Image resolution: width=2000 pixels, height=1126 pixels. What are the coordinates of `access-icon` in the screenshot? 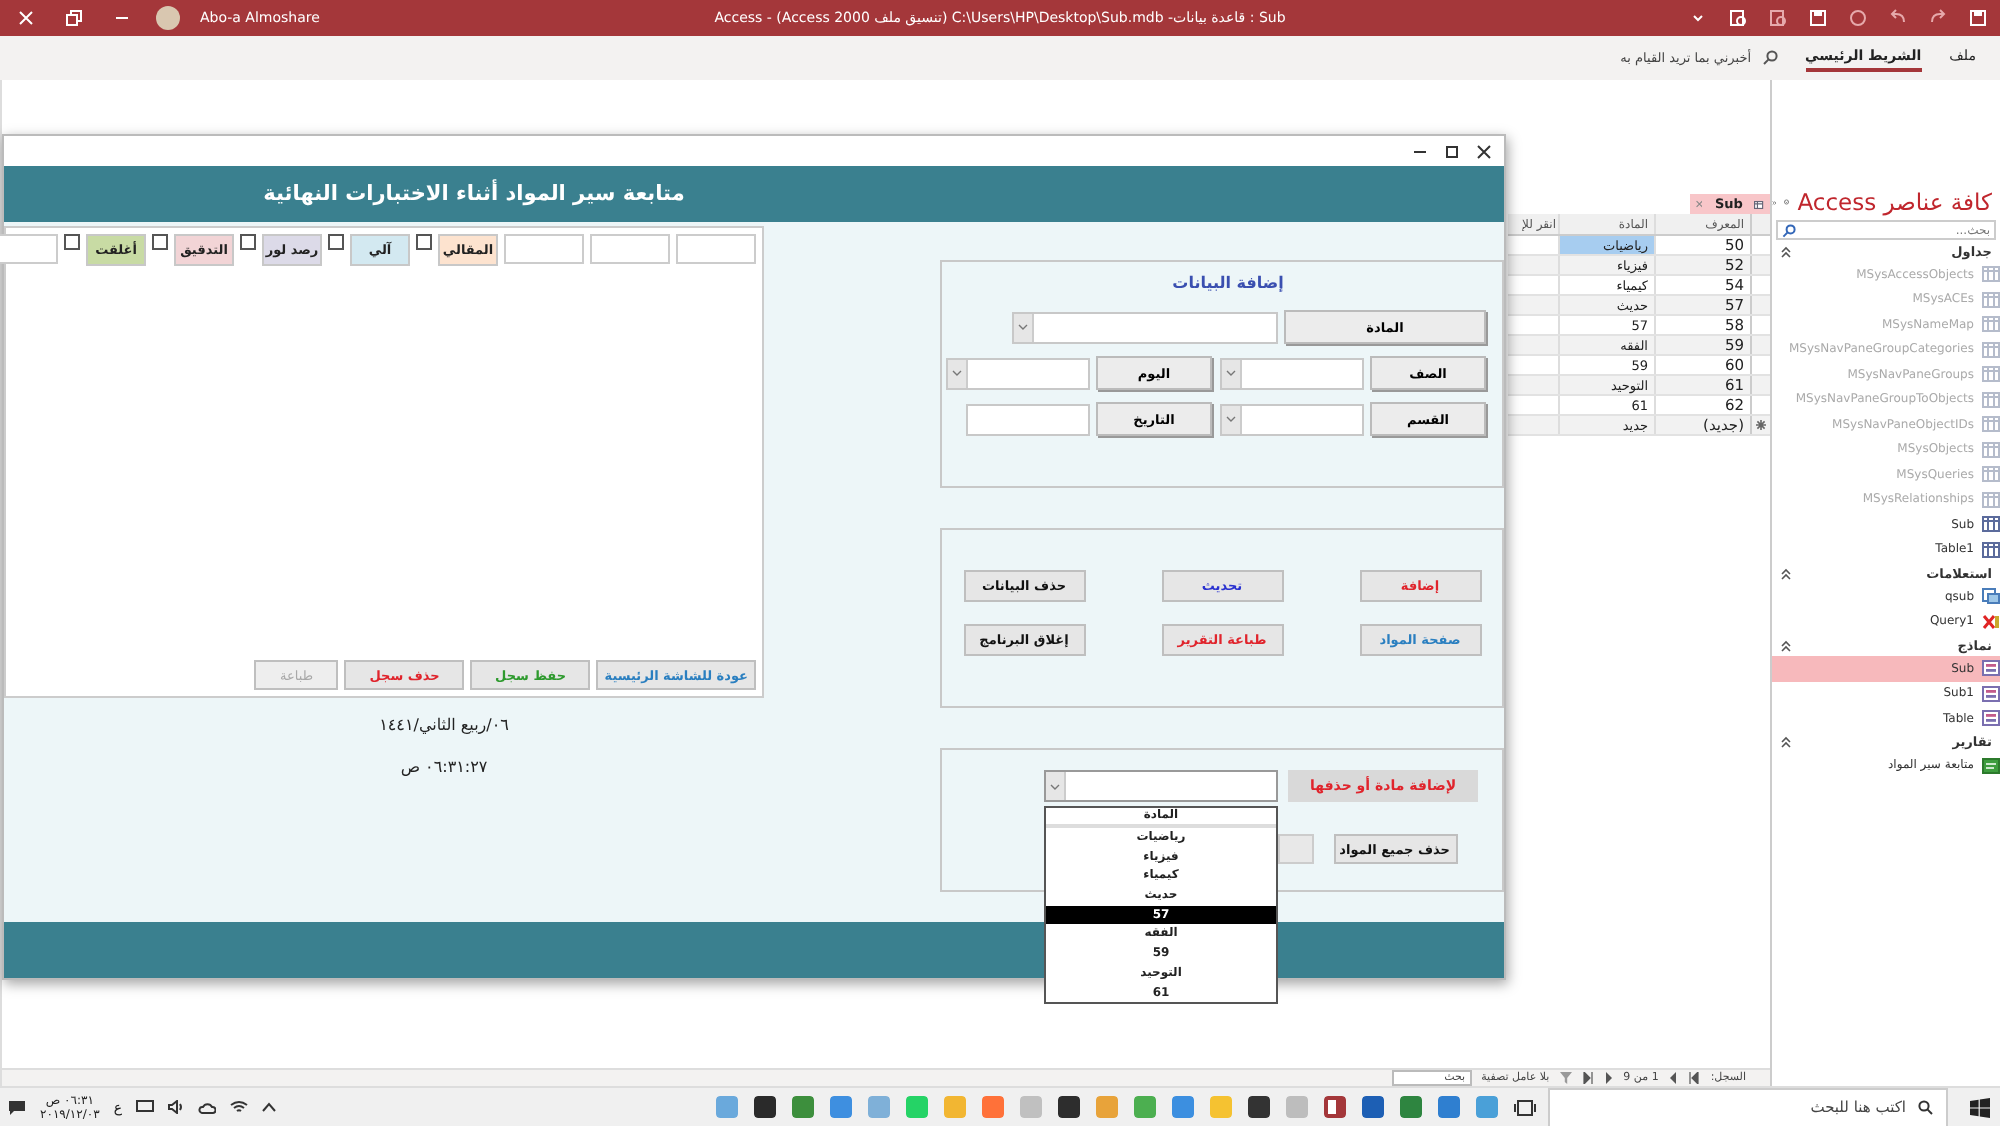 It's located at (1335, 1107).